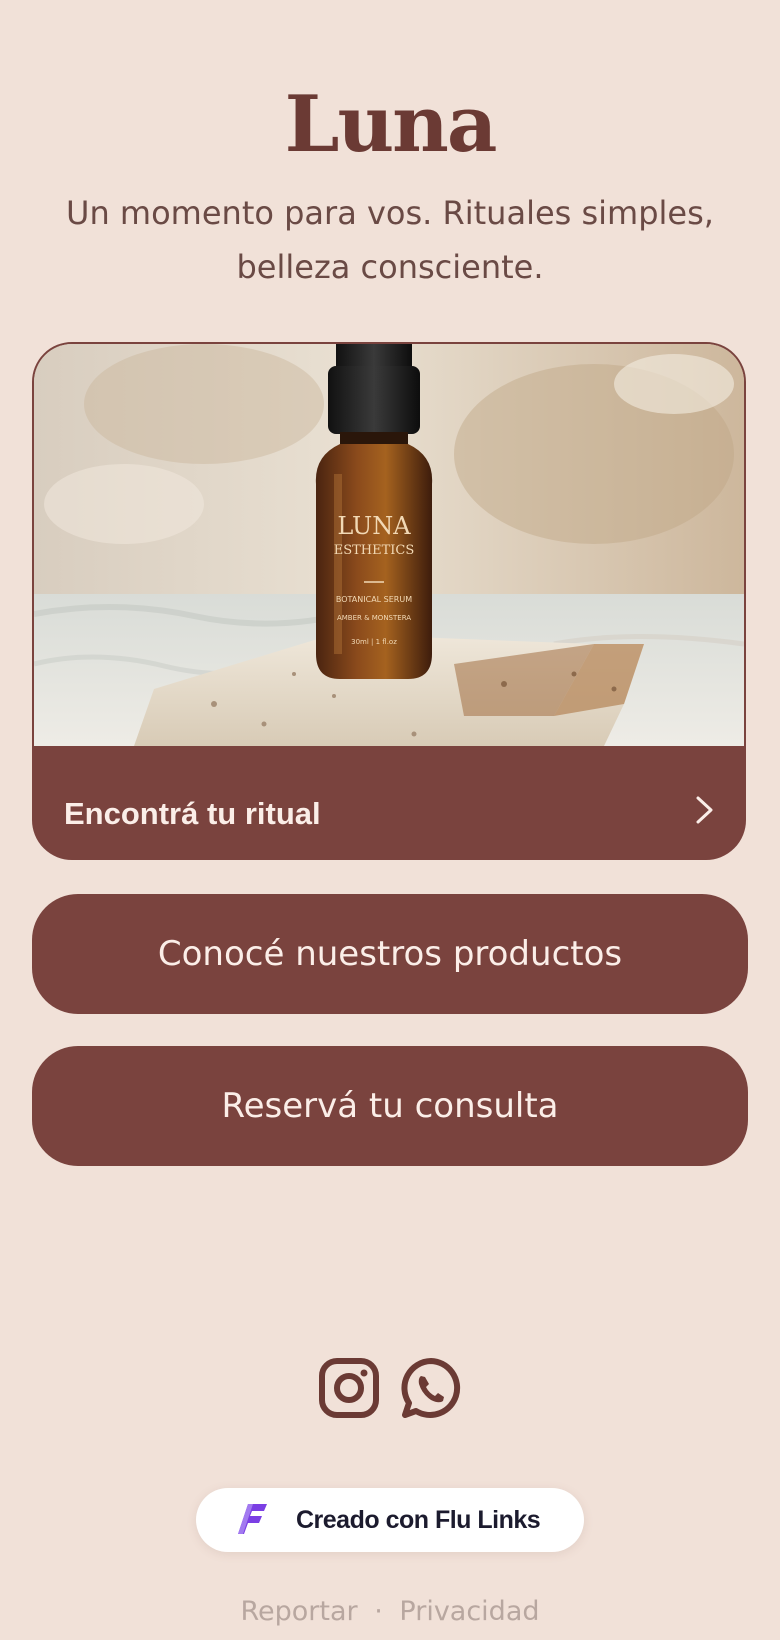  I want to click on link-button-consult: Reservá tu consulta, so click(390, 1106).